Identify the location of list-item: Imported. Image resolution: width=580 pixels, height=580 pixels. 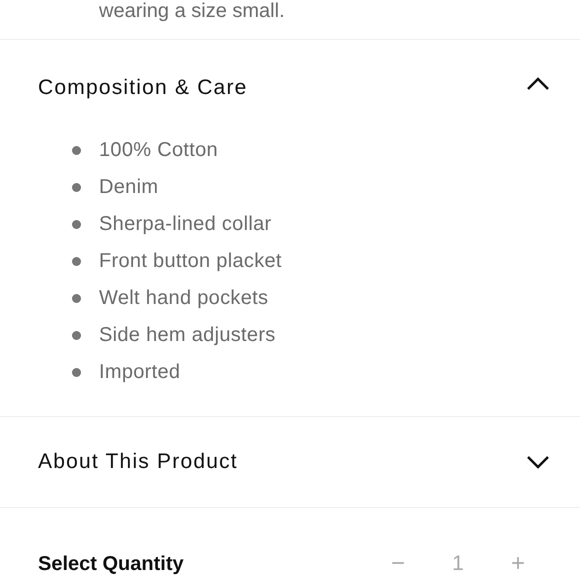
(139, 372).